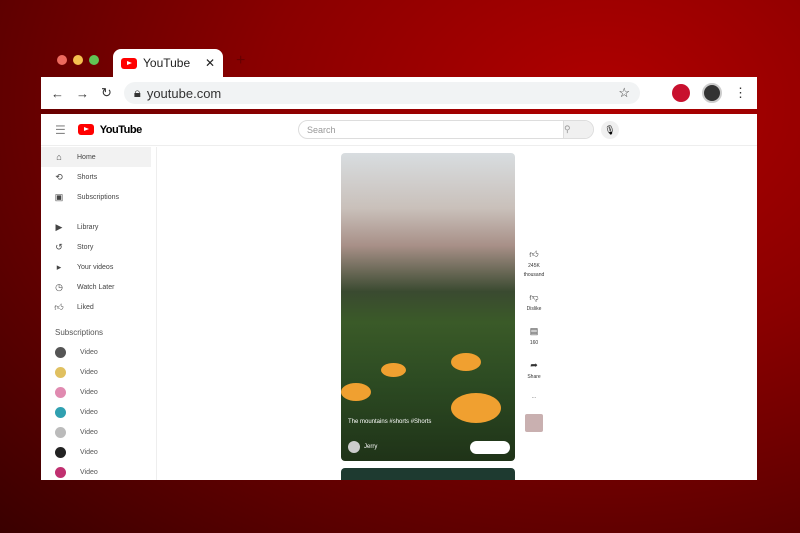 Image resolution: width=800 pixels, height=533 pixels. I want to click on subscribe-button, so click(490, 447).